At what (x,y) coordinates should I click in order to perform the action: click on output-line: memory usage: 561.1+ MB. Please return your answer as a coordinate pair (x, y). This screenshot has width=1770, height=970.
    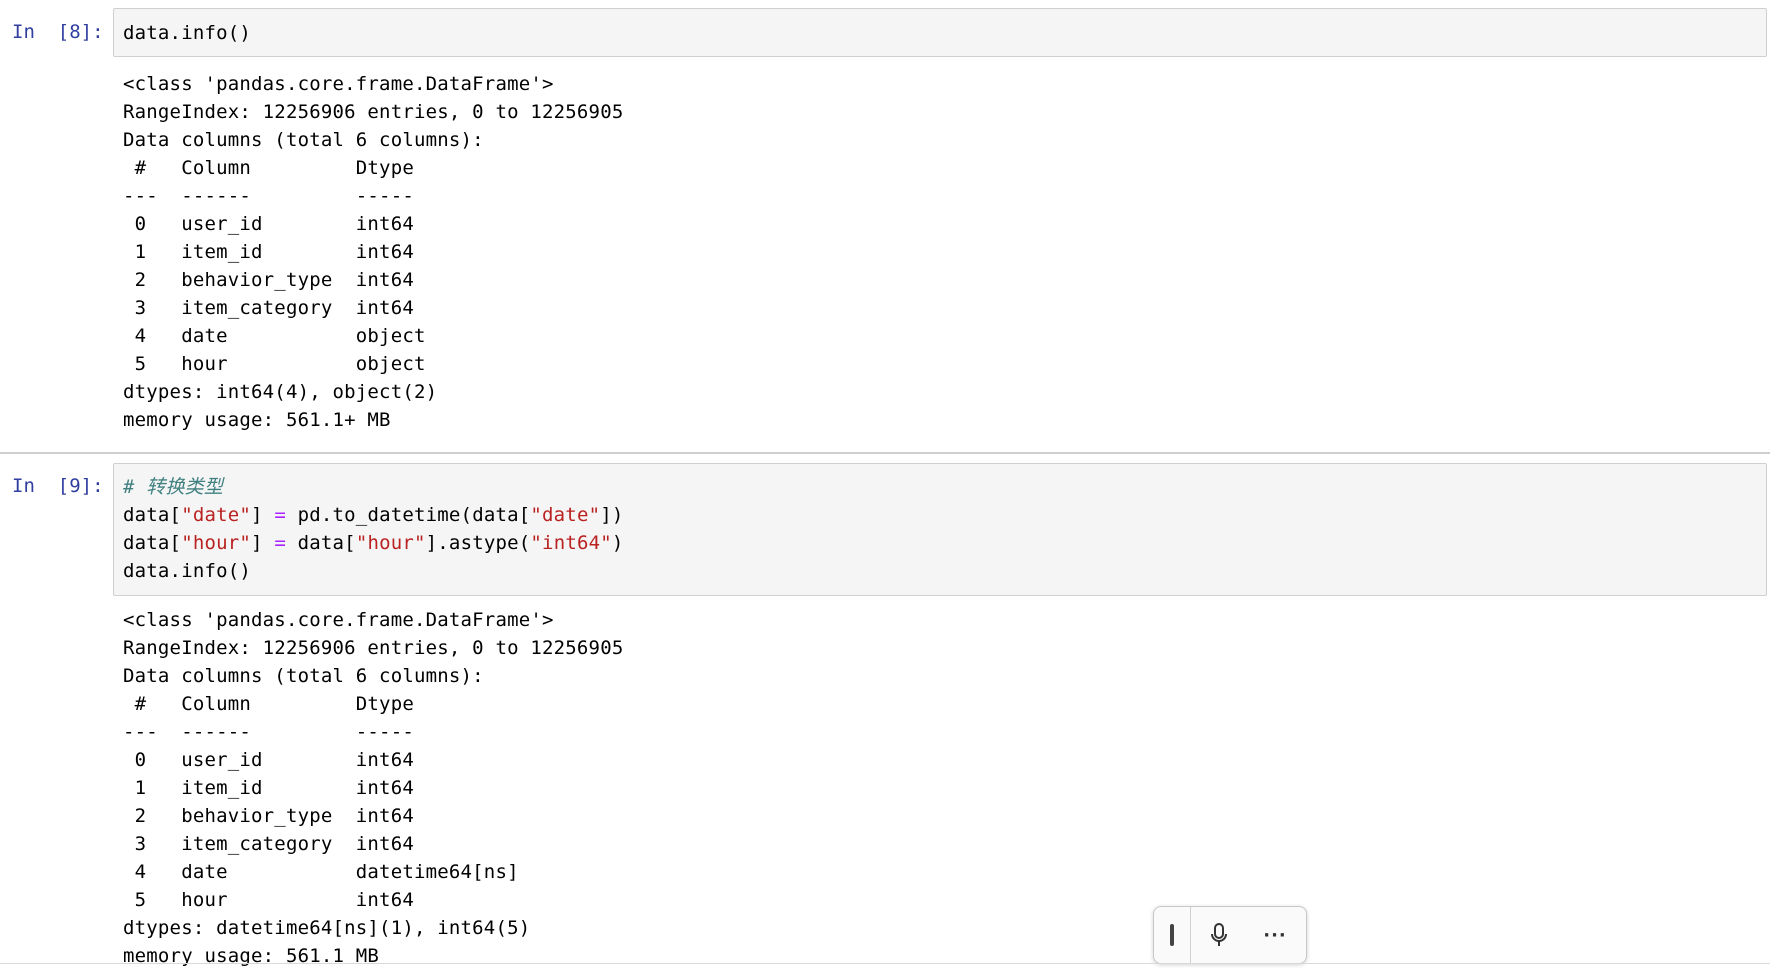
    Looking at the image, I should click on (257, 420).